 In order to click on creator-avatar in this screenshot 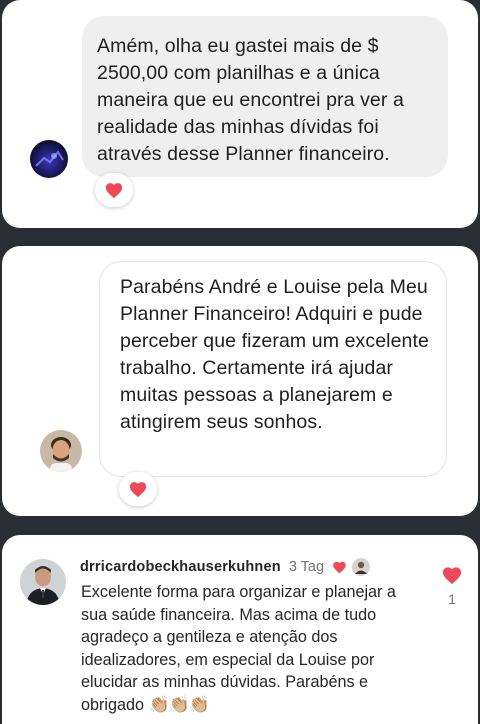, I will do `click(361, 567)`.